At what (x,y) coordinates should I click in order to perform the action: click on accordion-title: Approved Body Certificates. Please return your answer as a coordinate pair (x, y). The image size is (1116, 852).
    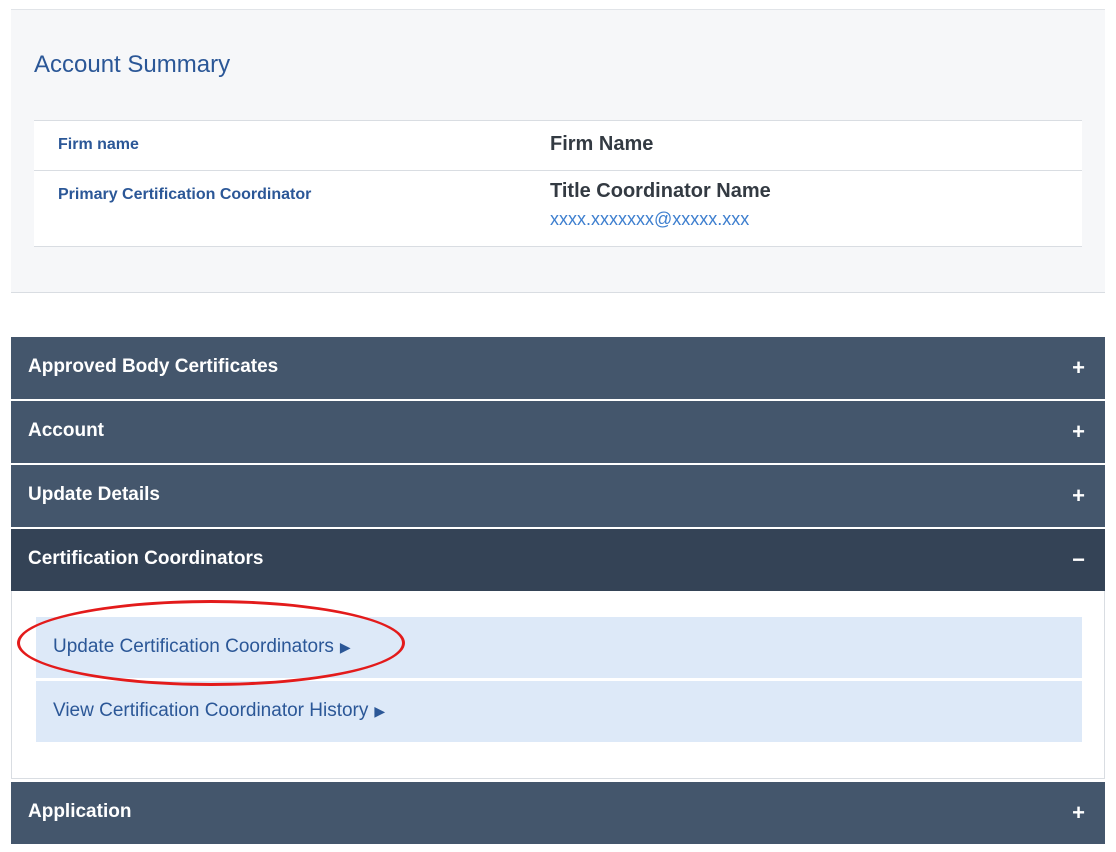
    Looking at the image, I should click on (153, 366).